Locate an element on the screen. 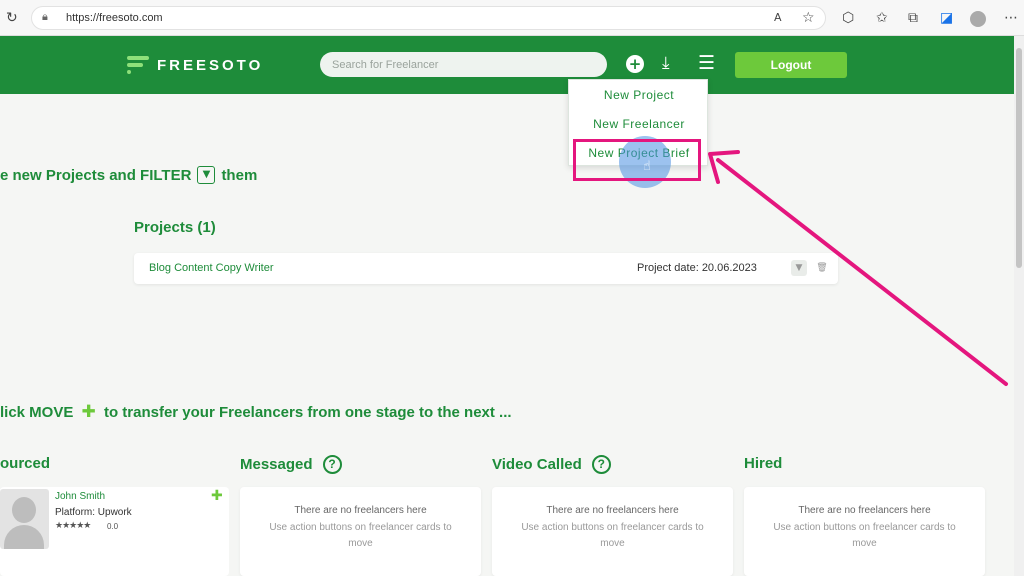  trash-icon: 🗑︎ is located at coordinates (822, 268).